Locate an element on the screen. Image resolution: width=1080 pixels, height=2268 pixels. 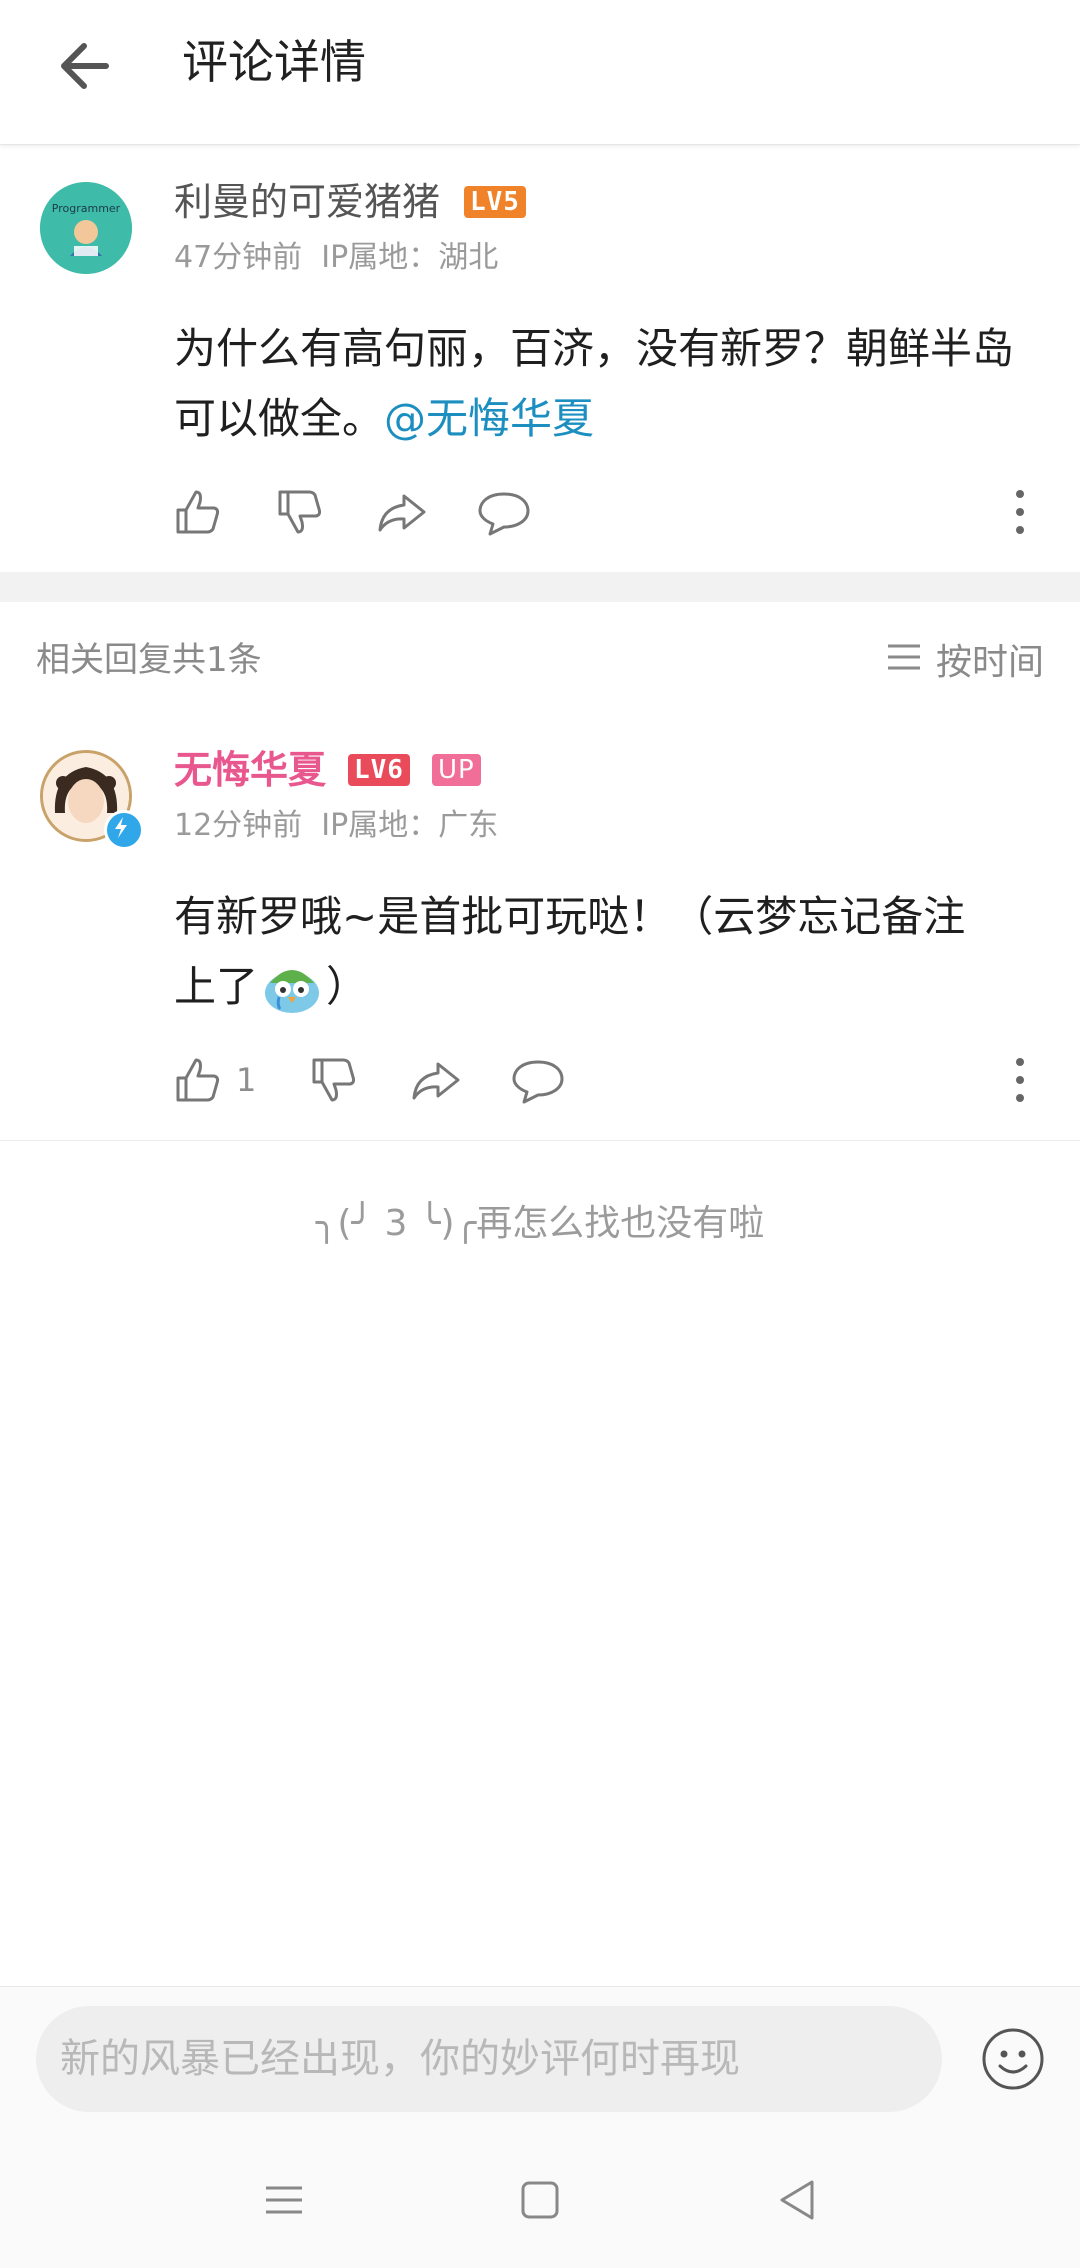
comment-time: 47分钟前 is located at coordinates (238, 257).